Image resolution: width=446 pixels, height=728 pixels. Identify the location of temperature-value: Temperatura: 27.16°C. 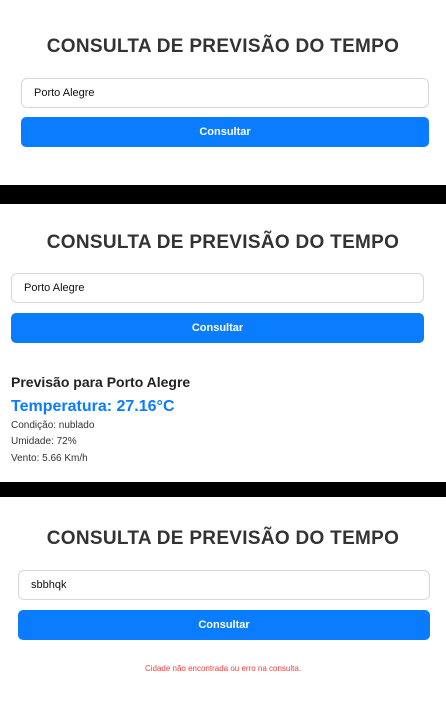
(93, 406).